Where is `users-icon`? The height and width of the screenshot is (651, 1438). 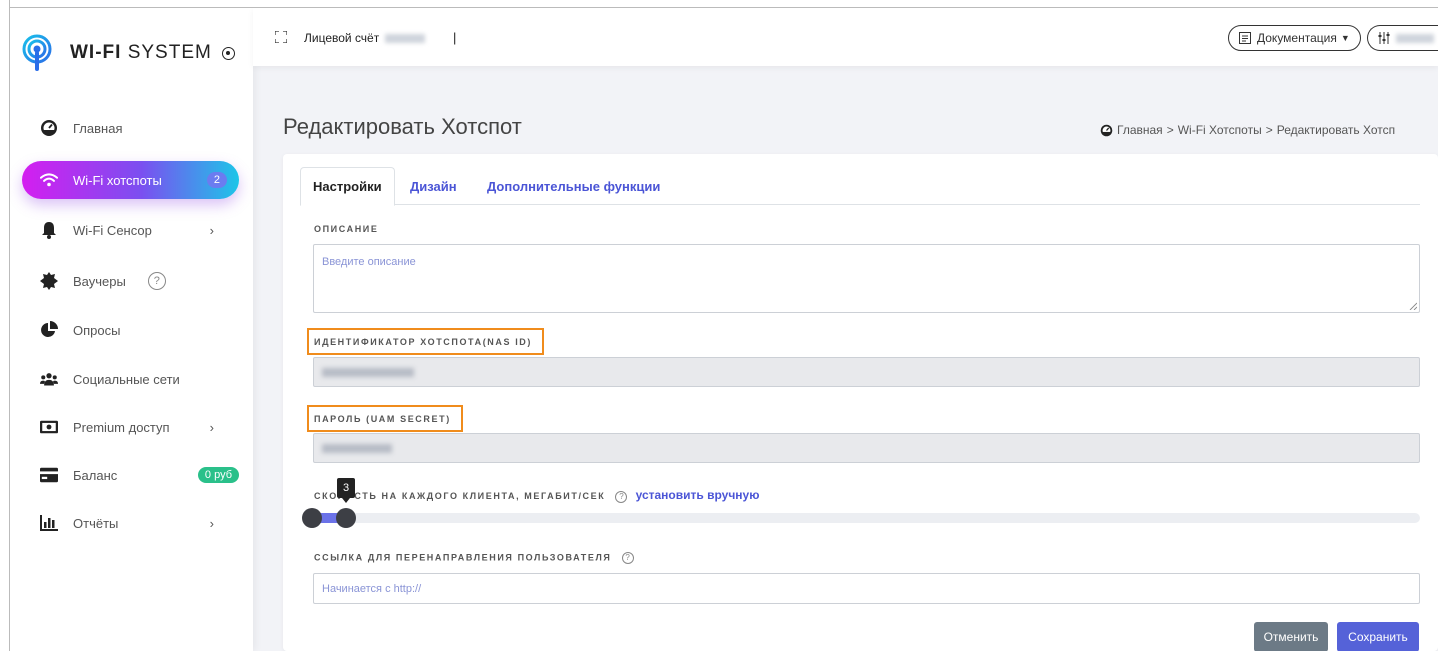
users-icon is located at coordinates (49, 379).